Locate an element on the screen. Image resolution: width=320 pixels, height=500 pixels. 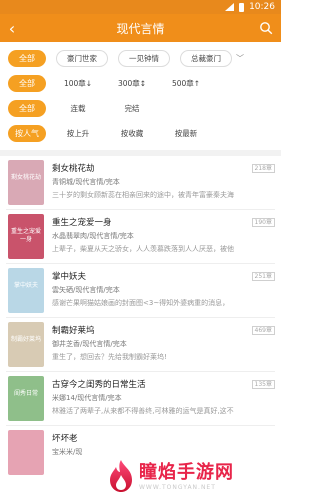
filter-row-category: 全部 豪门世家 一见钟情 总裁豪门 ﹀ is located at coordinates (141, 58).